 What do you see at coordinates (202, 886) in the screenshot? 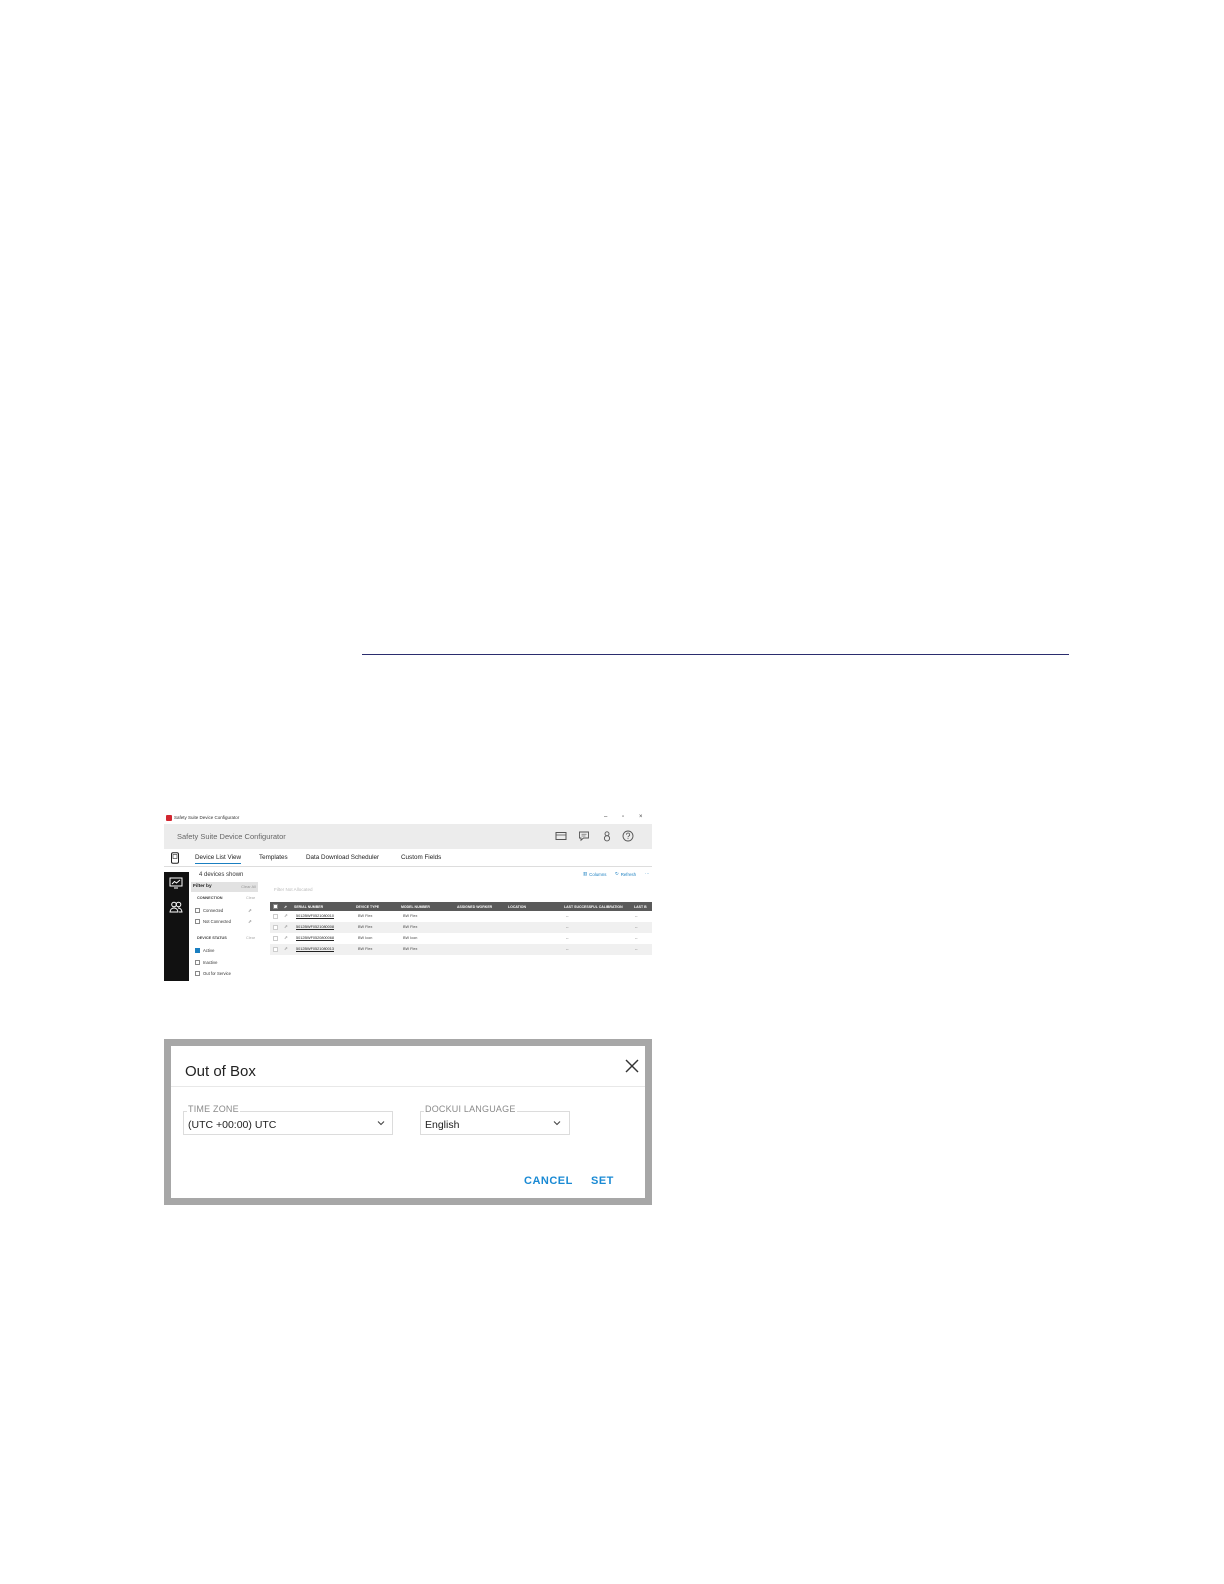
I see `filter-title: Filter by` at bounding box center [202, 886].